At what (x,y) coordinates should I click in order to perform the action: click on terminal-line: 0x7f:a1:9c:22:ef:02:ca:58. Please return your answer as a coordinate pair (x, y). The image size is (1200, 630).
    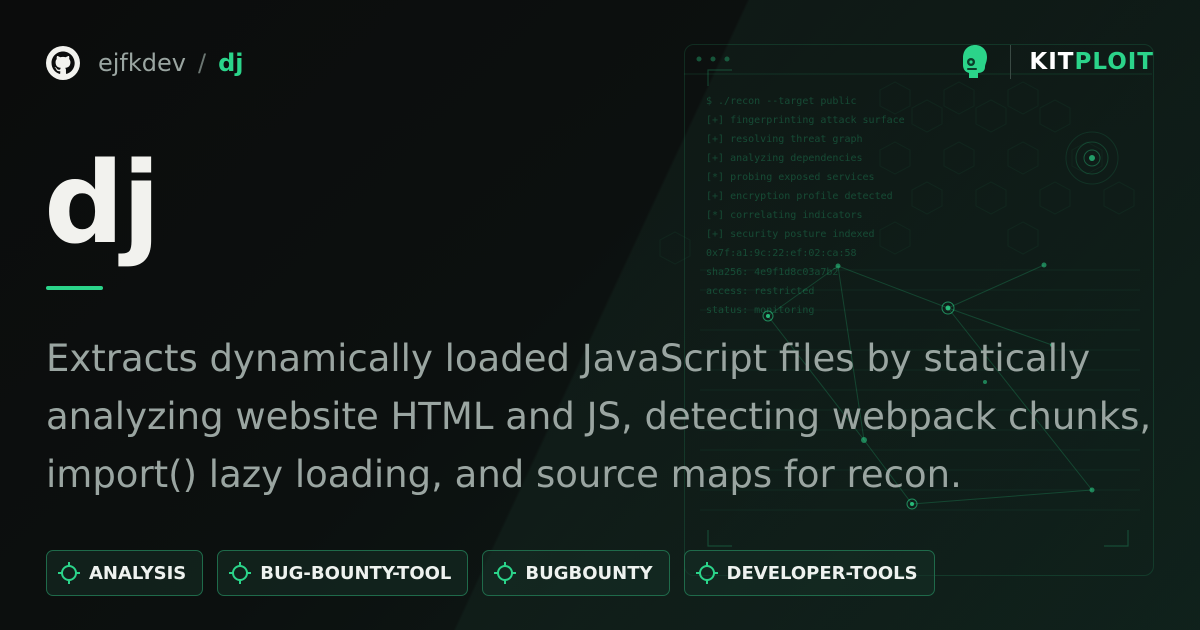
    Looking at the image, I should click on (781, 253).